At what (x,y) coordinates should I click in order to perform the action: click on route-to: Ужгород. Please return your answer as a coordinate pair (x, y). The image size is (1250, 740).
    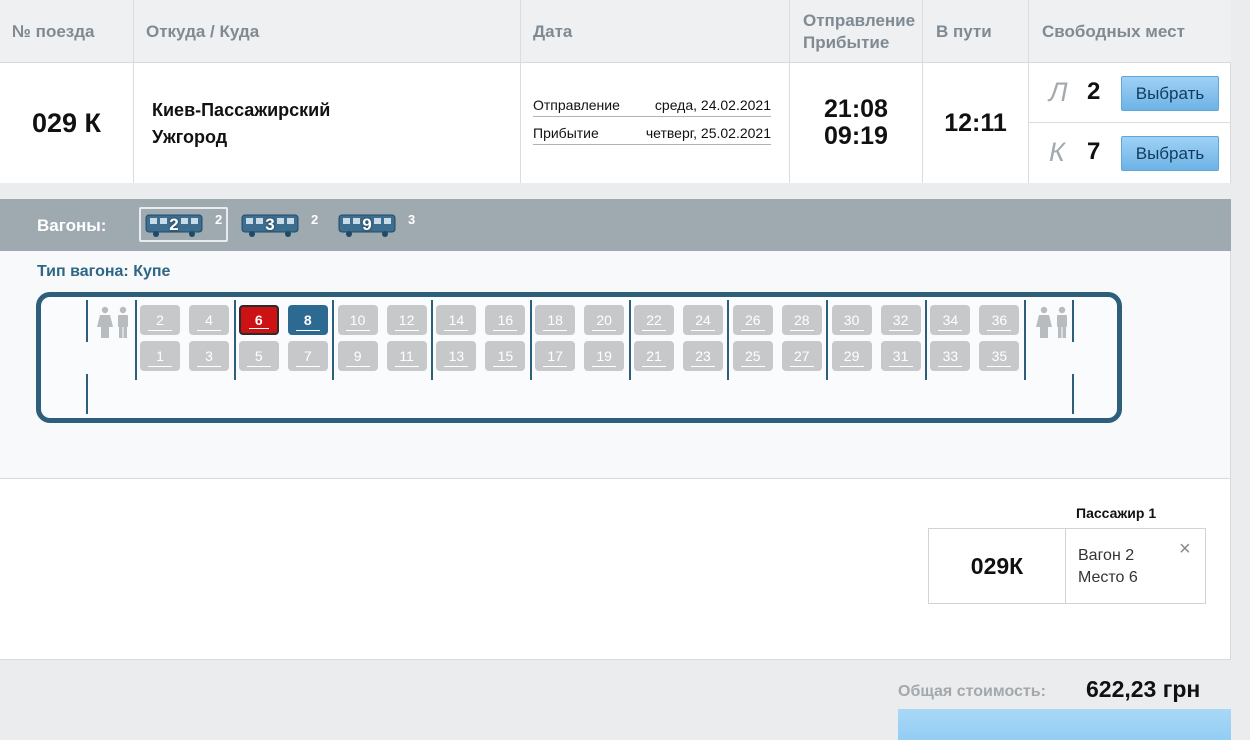
    Looking at the image, I should click on (190, 137).